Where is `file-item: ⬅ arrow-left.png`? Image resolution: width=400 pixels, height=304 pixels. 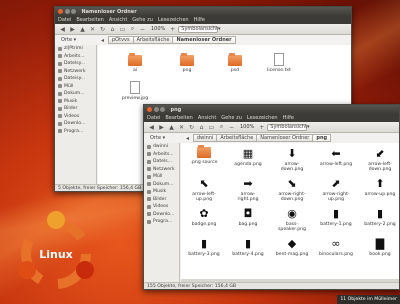
file-item: ⬅ arrow-left.png is located at coordinates (336, 157).